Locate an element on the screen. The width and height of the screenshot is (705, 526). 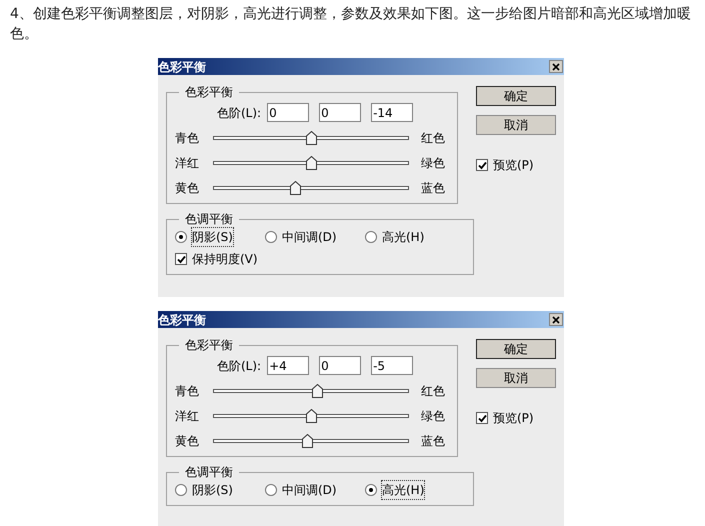
intro-paragraph: 4、创建色彩平衡调整图层，对阴影，高光进行调整，参数及效果如下图。这一步给图片暗部和高光区域增加暖色。 is located at coordinates (350, 24).